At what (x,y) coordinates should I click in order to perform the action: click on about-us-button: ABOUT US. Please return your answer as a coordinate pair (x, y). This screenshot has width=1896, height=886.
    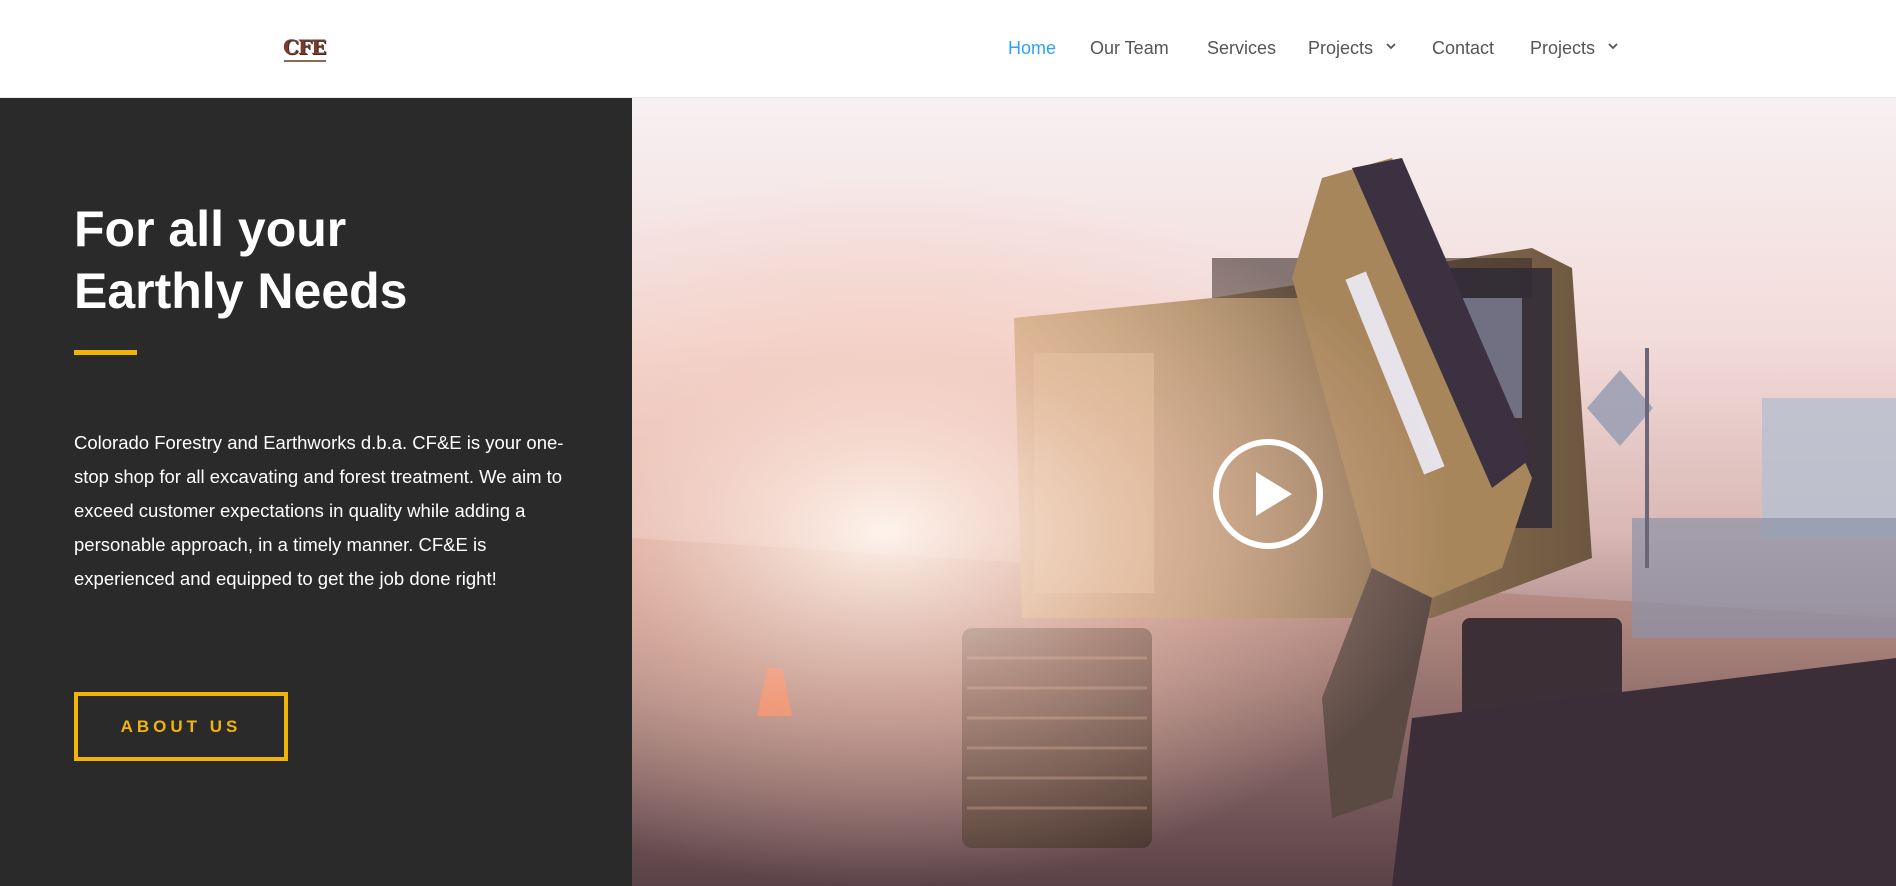
    Looking at the image, I should click on (181, 726).